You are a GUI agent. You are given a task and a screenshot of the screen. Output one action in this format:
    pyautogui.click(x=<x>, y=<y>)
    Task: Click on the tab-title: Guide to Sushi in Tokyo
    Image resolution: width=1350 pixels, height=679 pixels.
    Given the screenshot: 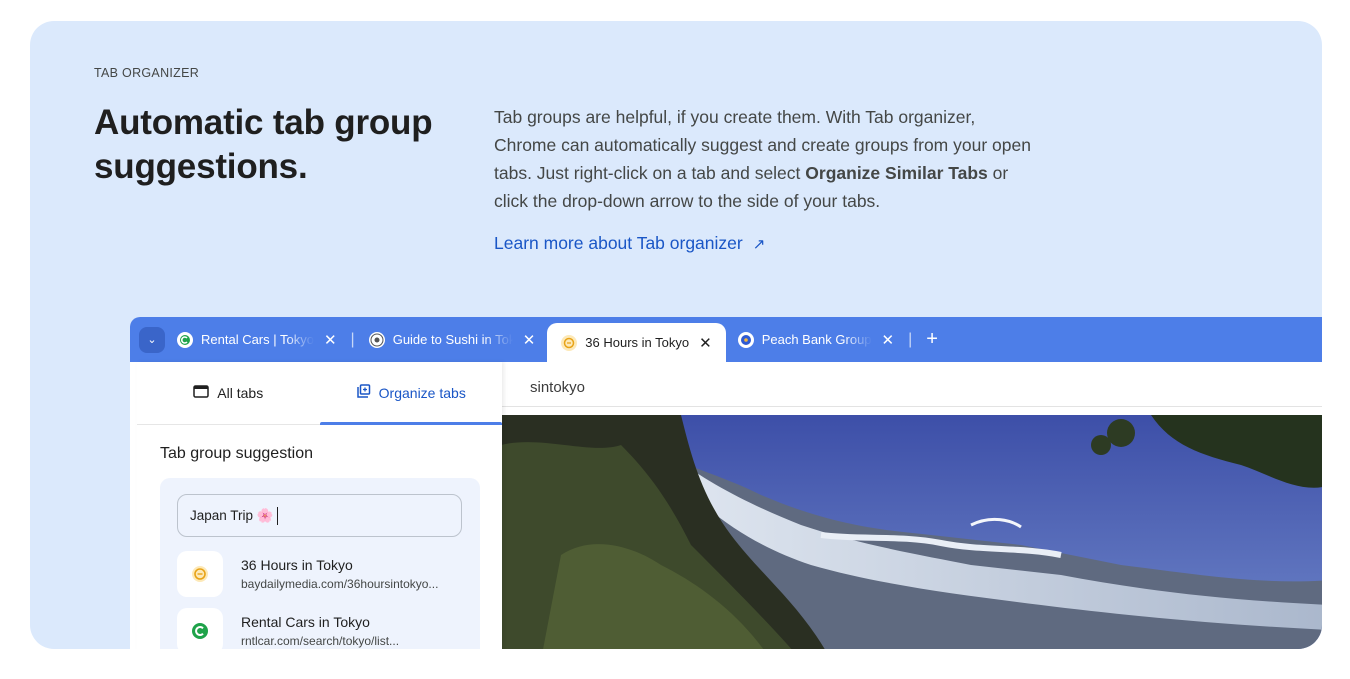 What is the action you would take?
    pyautogui.click(x=452, y=339)
    